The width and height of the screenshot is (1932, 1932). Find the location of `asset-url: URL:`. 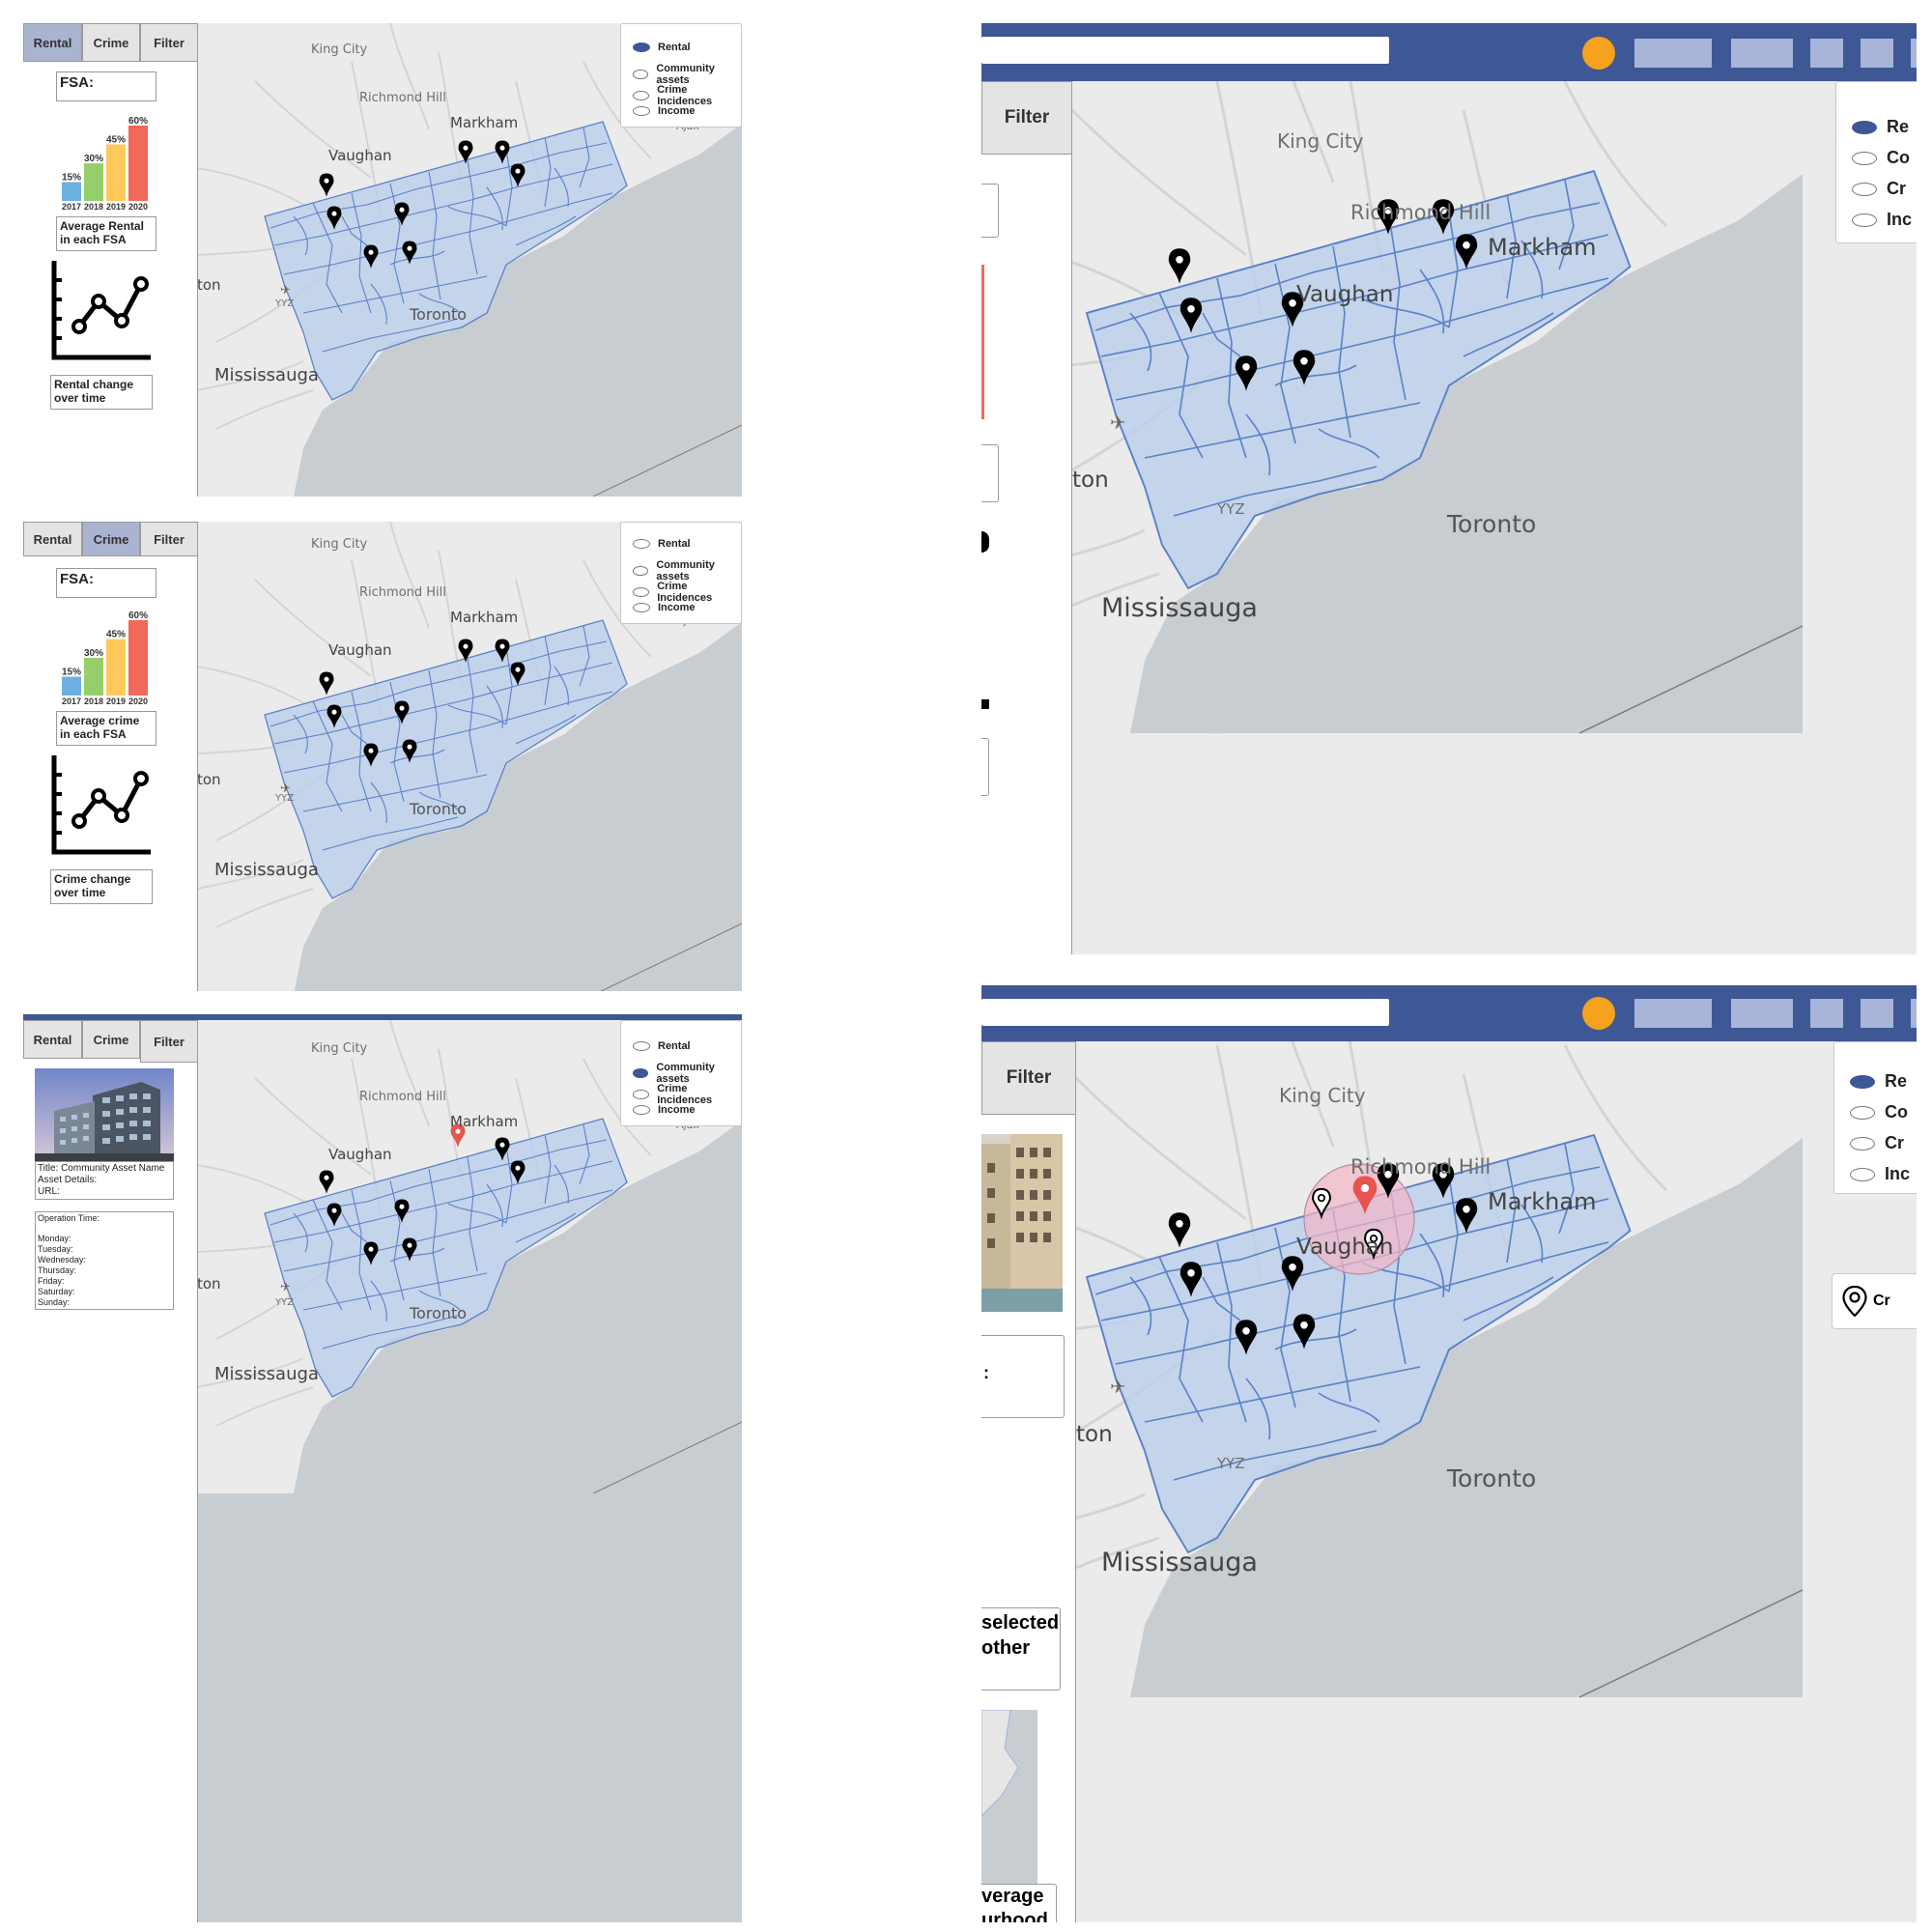

asset-url: URL: is located at coordinates (104, 1192).